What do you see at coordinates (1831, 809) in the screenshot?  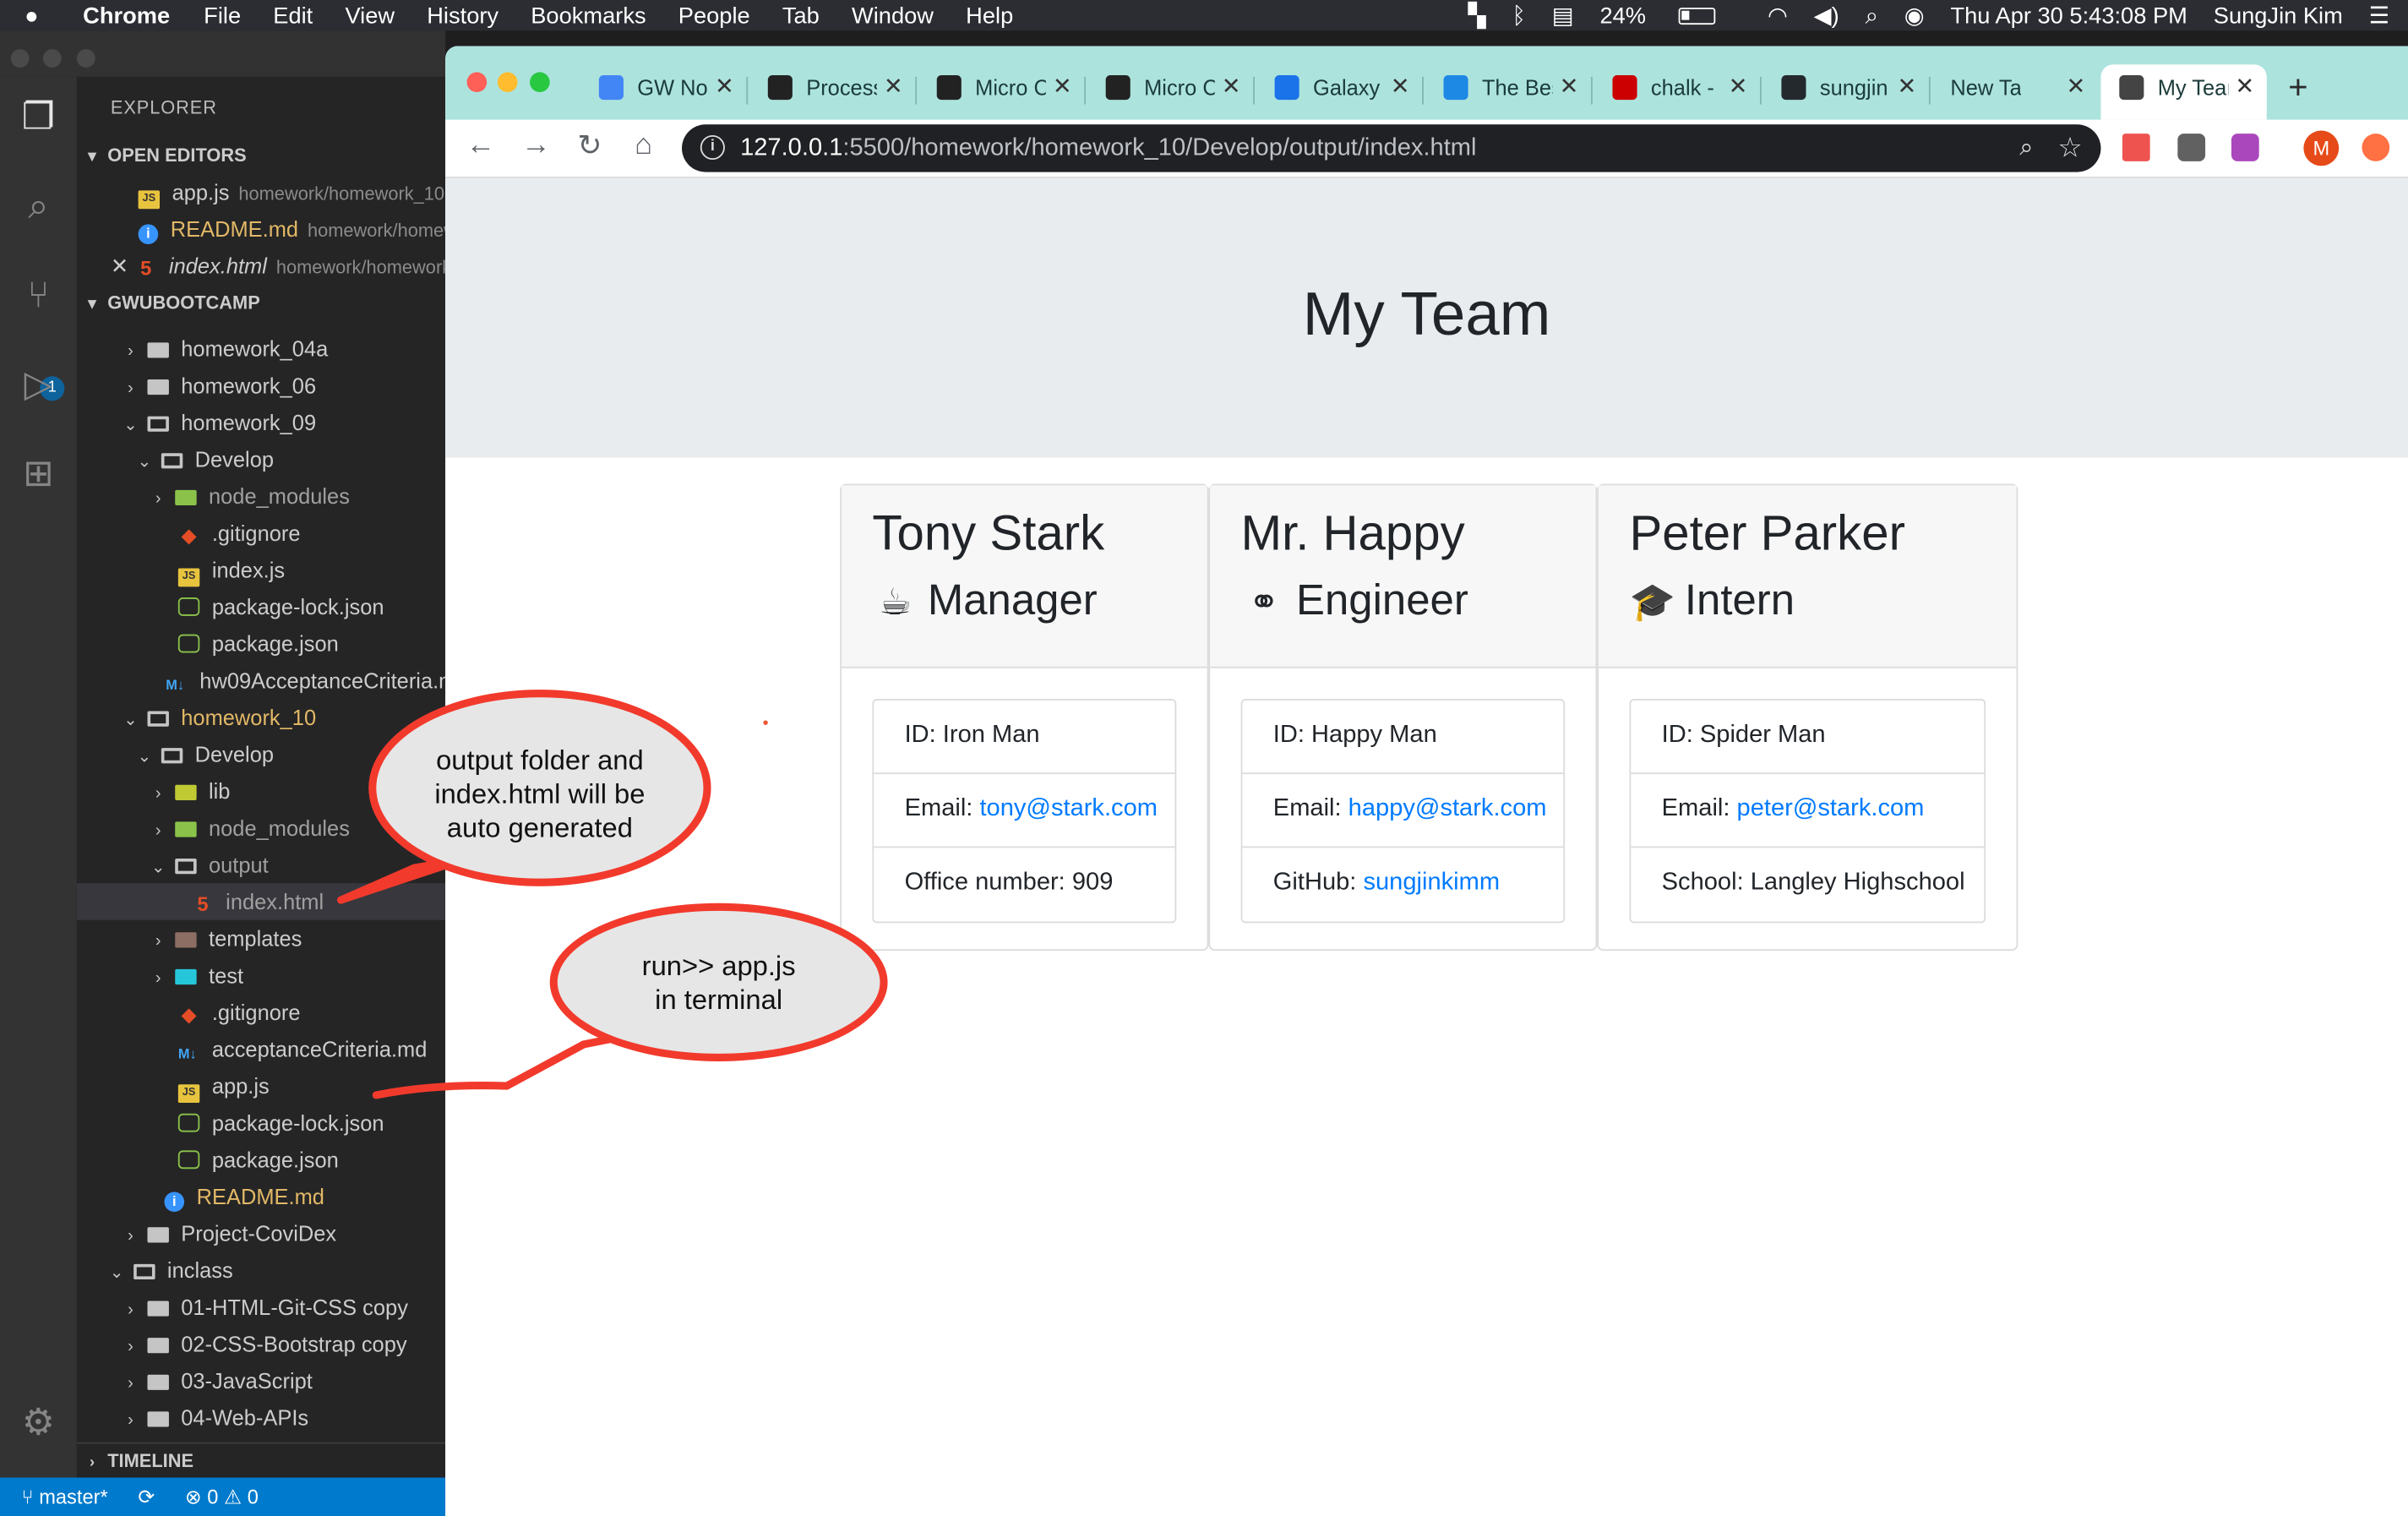 I see `email-link: peter@stark.com` at bounding box center [1831, 809].